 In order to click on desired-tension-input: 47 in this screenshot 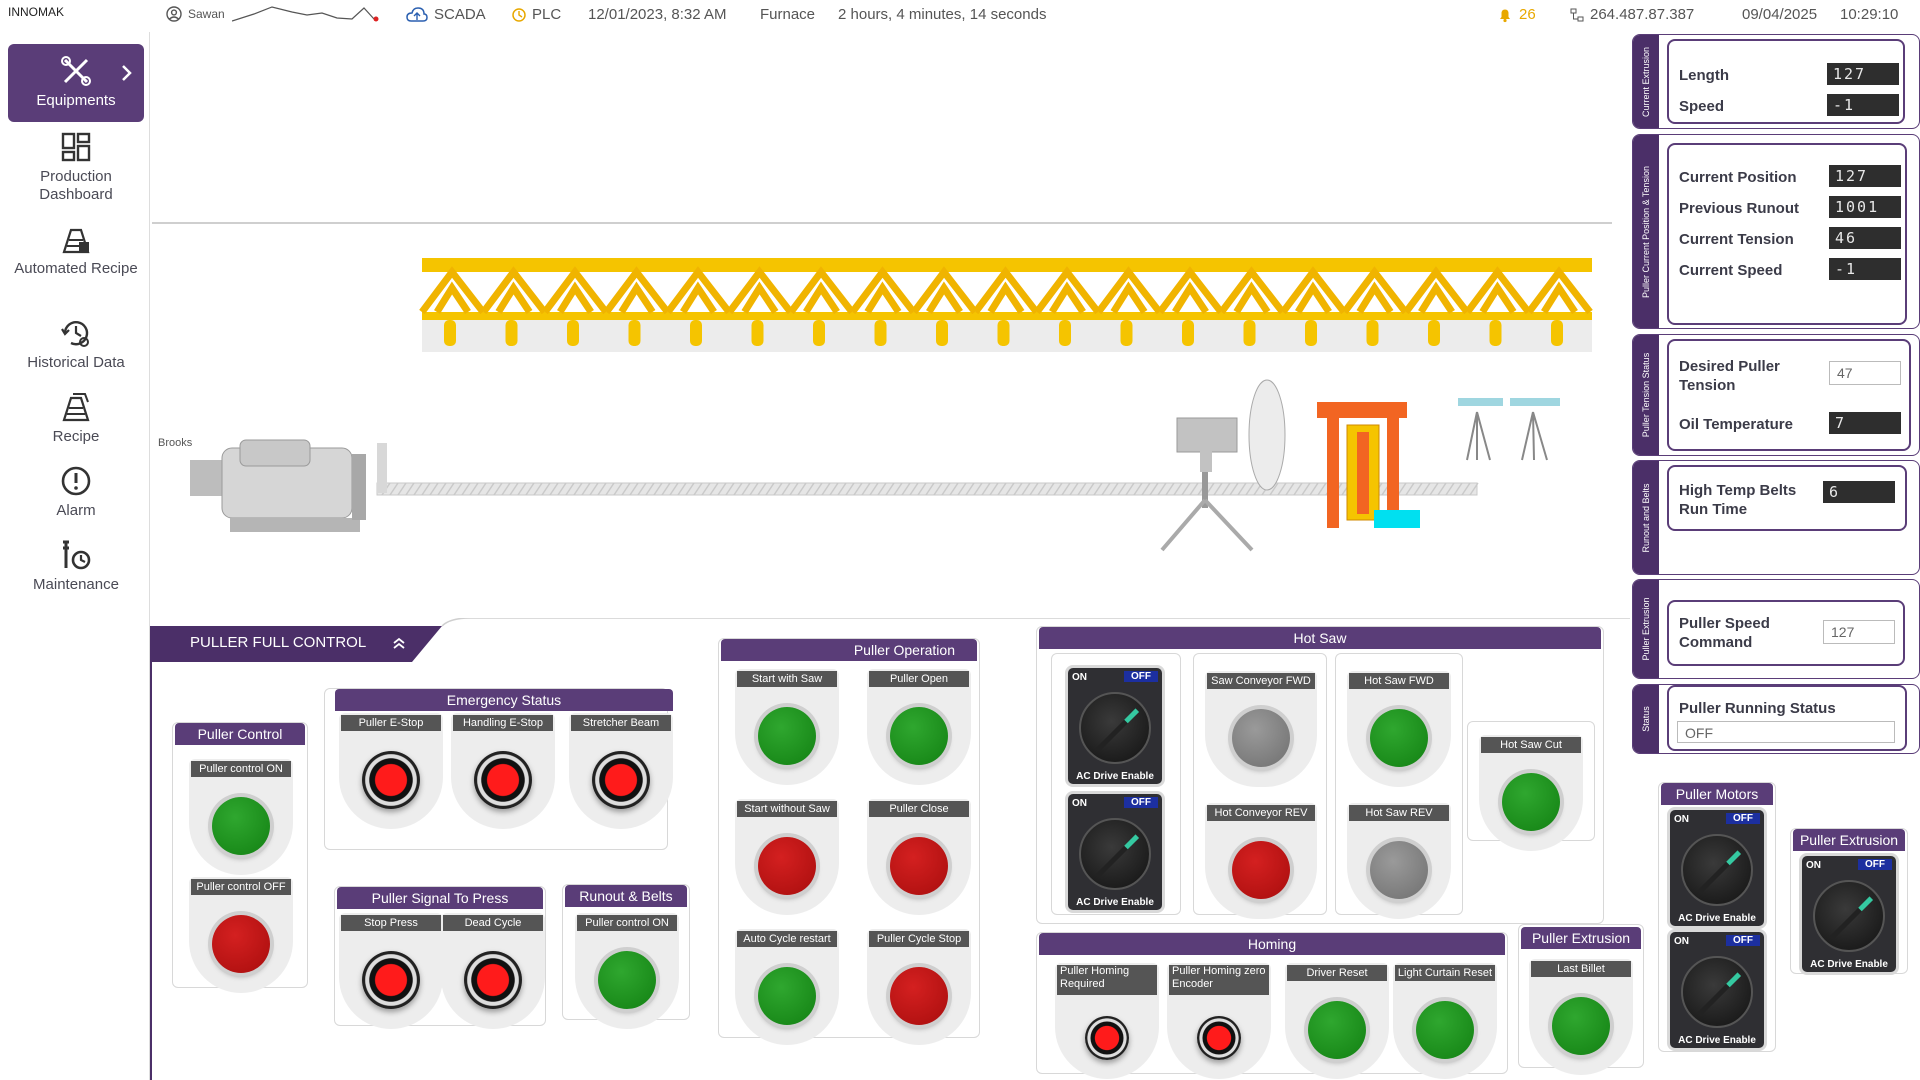, I will do `click(1865, 373)`.